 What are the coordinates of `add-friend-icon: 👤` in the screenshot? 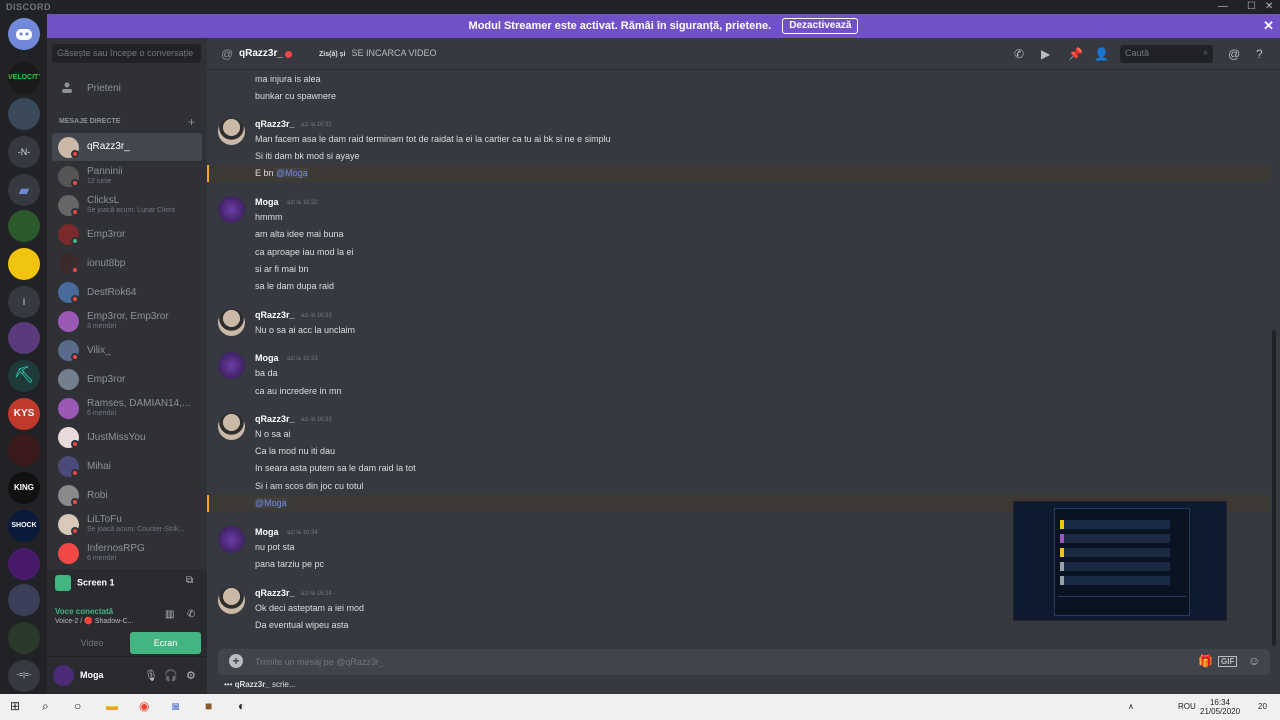 It's located at (1101, 54).